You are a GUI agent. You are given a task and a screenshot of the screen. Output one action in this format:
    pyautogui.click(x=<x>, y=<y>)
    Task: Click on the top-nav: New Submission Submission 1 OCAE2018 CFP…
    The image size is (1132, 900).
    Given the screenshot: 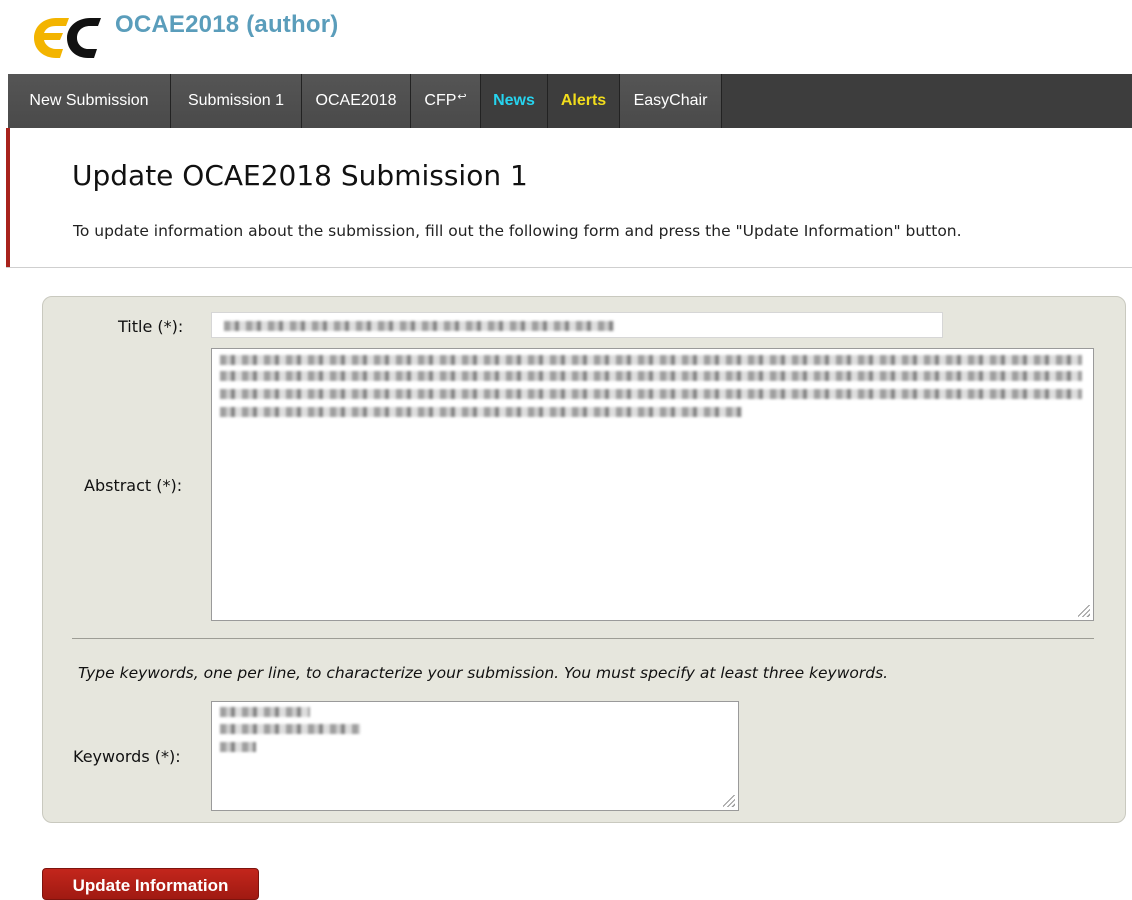 What is the action you would take?
    pyautogui.click(x=570, y=101)
    